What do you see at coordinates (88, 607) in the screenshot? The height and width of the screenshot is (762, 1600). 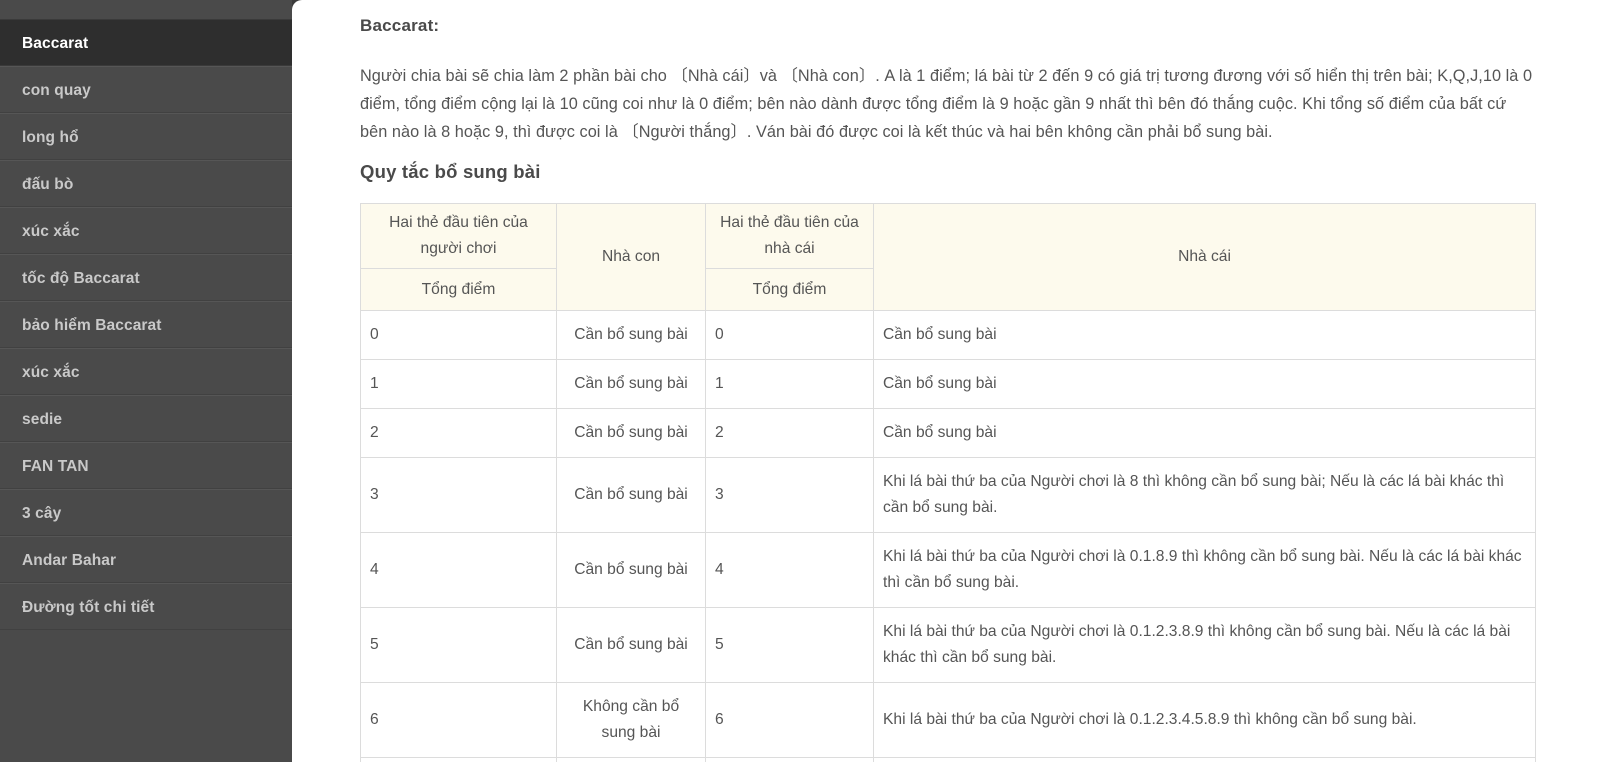 I see `sidebar-item-label: Đường tốt chi tiết` at bounding box center [88, 607].